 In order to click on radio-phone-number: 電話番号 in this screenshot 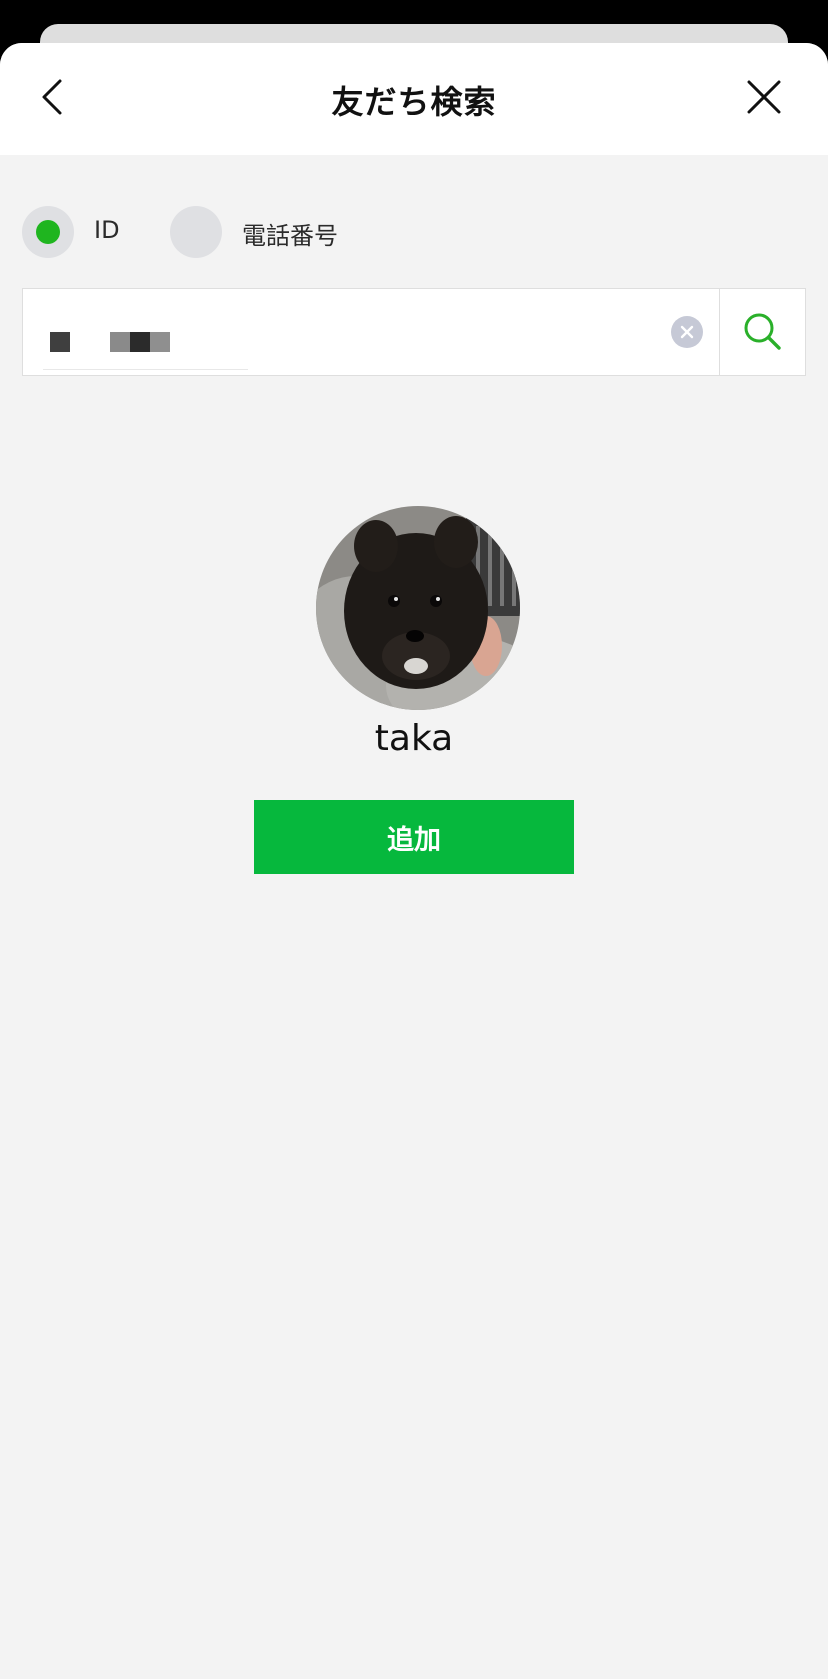, I will do `click(270, 232)`.